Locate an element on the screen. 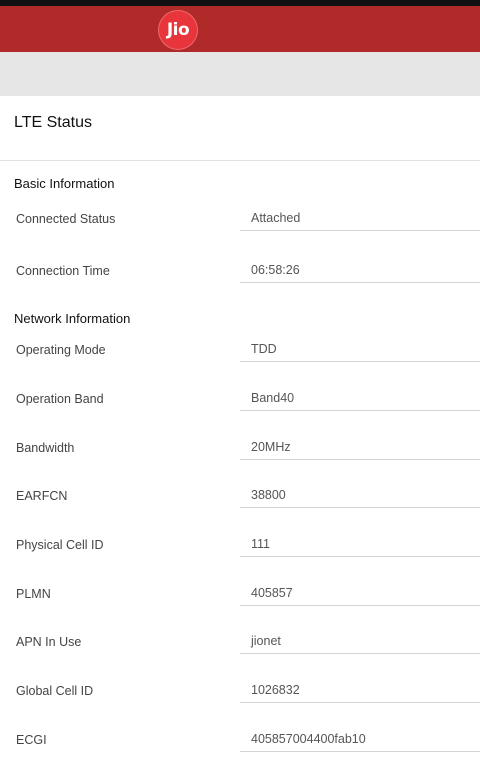 The width and height of the screenshot is (480, 768). value-earfcn: 38800 is located at coordinates (268, 495).